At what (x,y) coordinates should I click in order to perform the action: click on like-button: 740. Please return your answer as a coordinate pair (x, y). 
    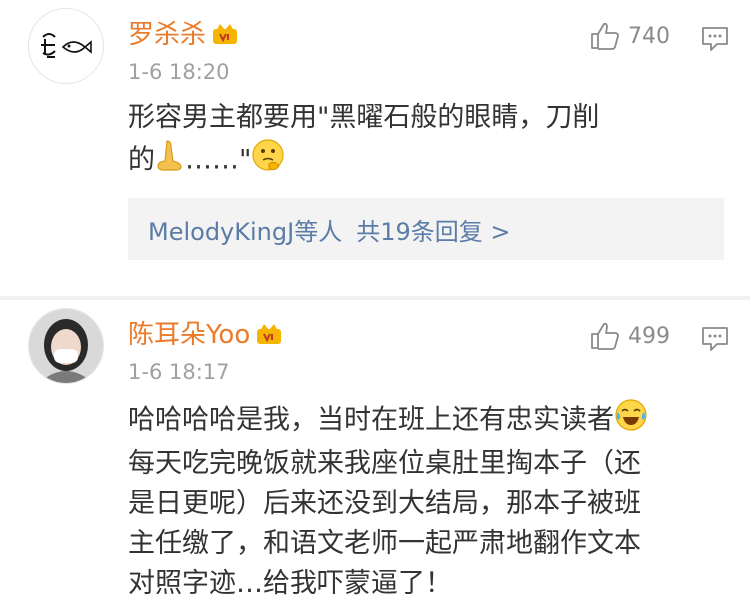
    Looking at the image, I should click on (630, 36).